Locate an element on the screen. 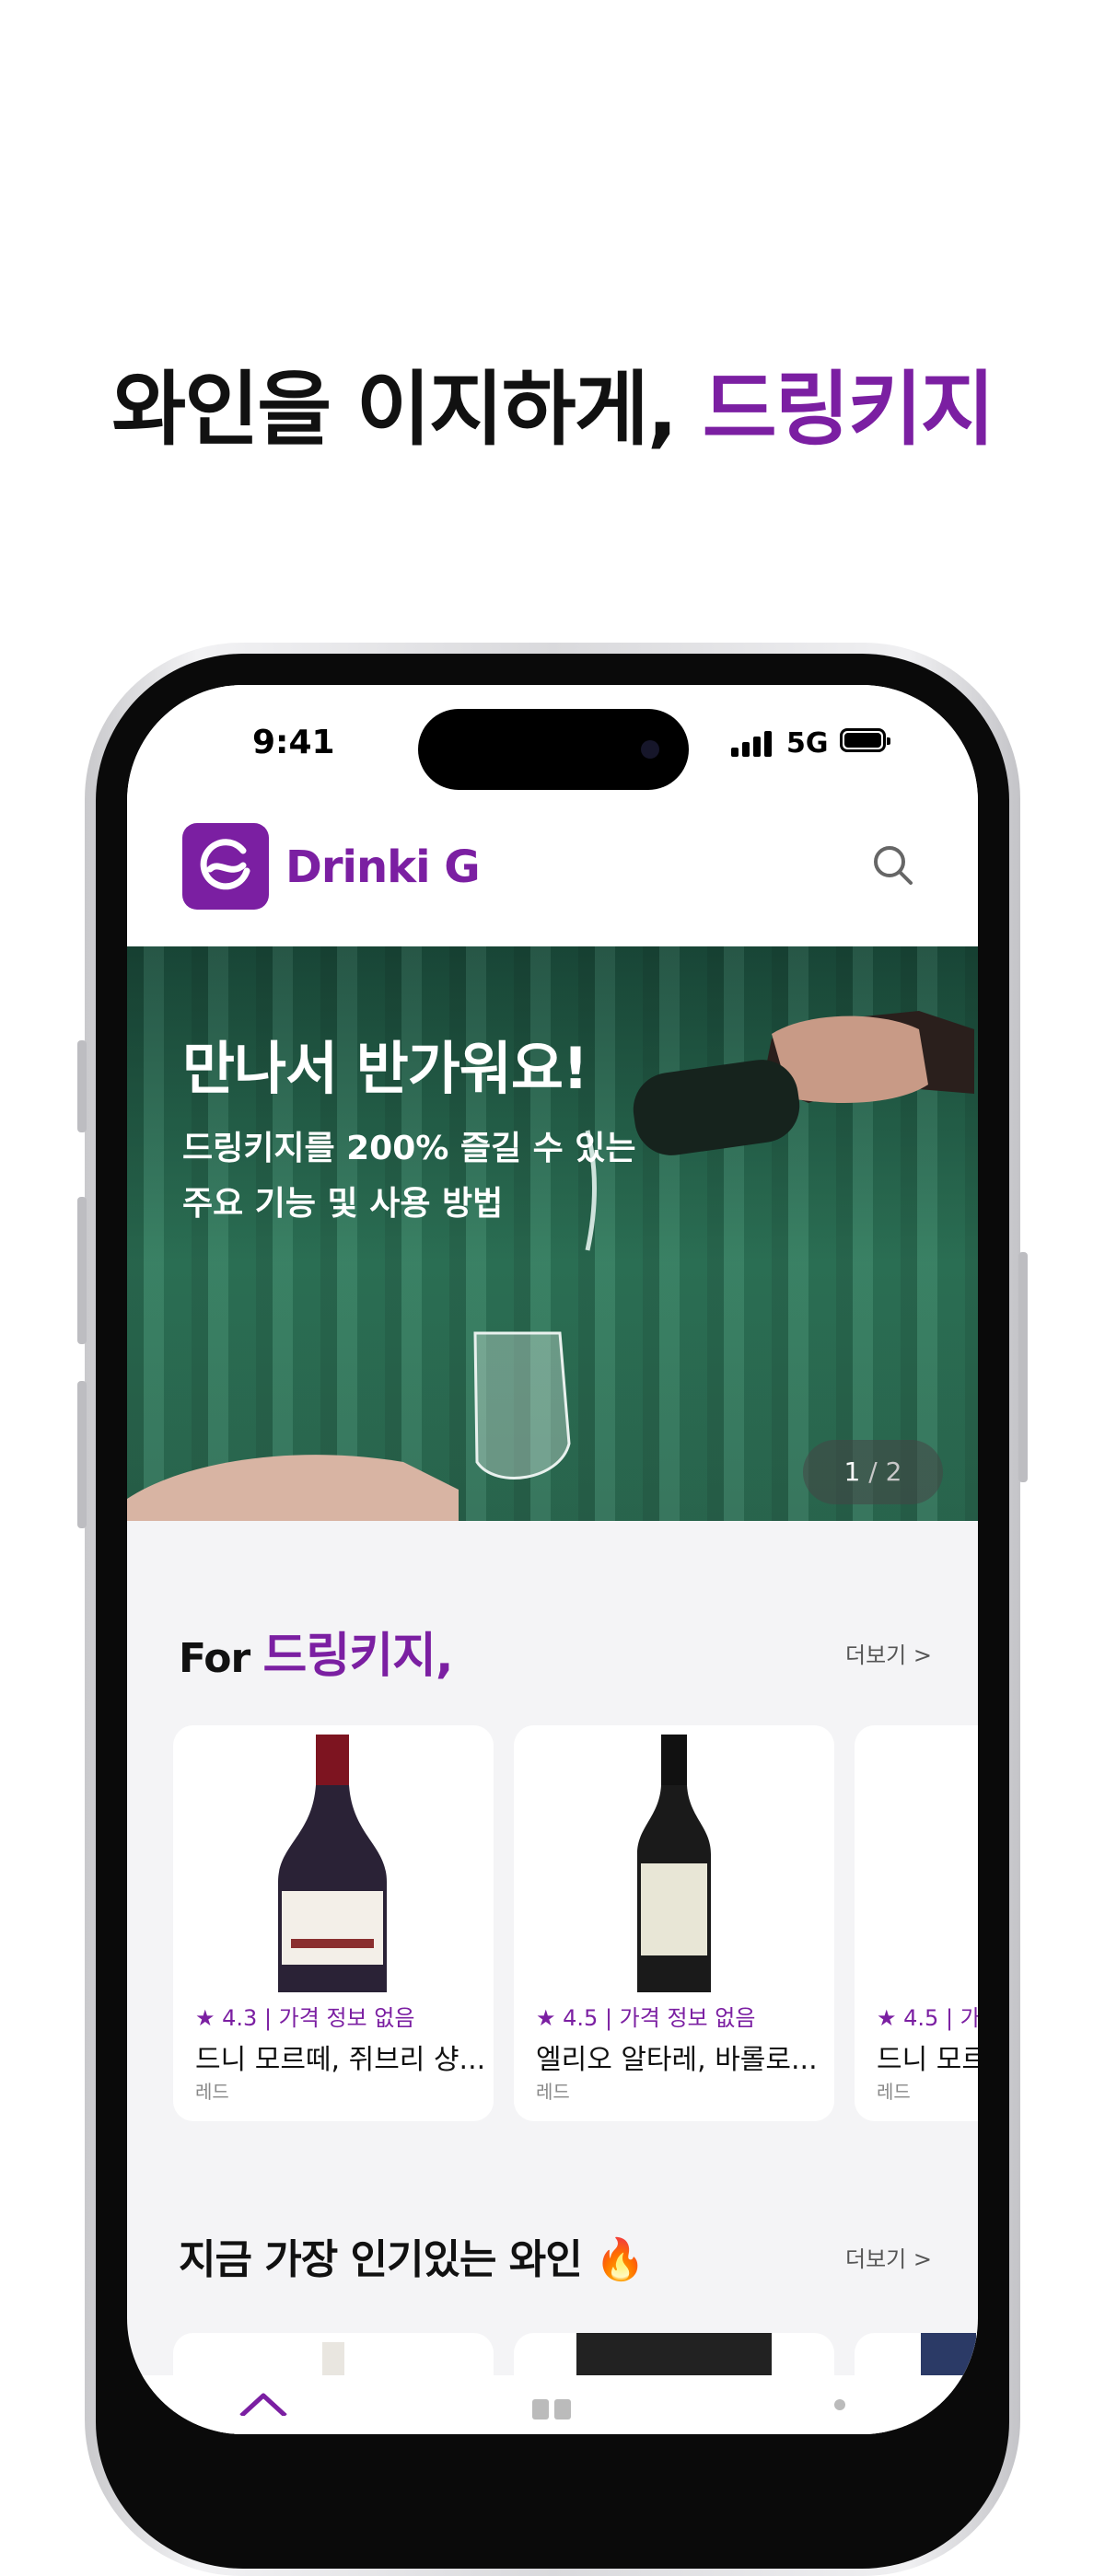  section-title-accent: 드링키지, is located at coordinates (358, 1656).